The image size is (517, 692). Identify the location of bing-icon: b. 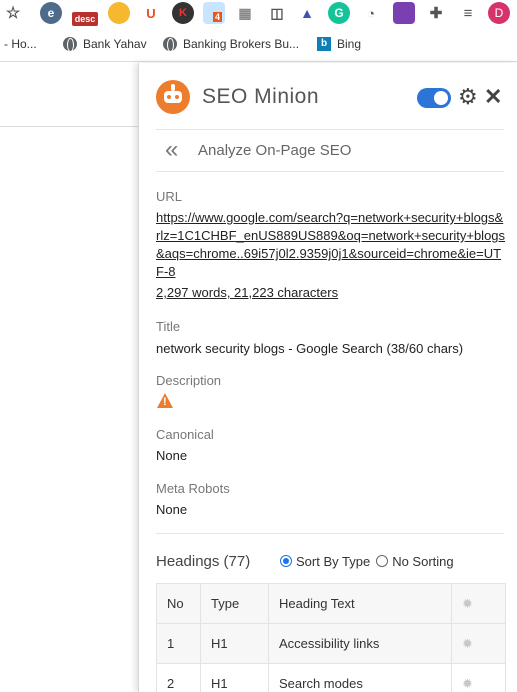
(324, 44).